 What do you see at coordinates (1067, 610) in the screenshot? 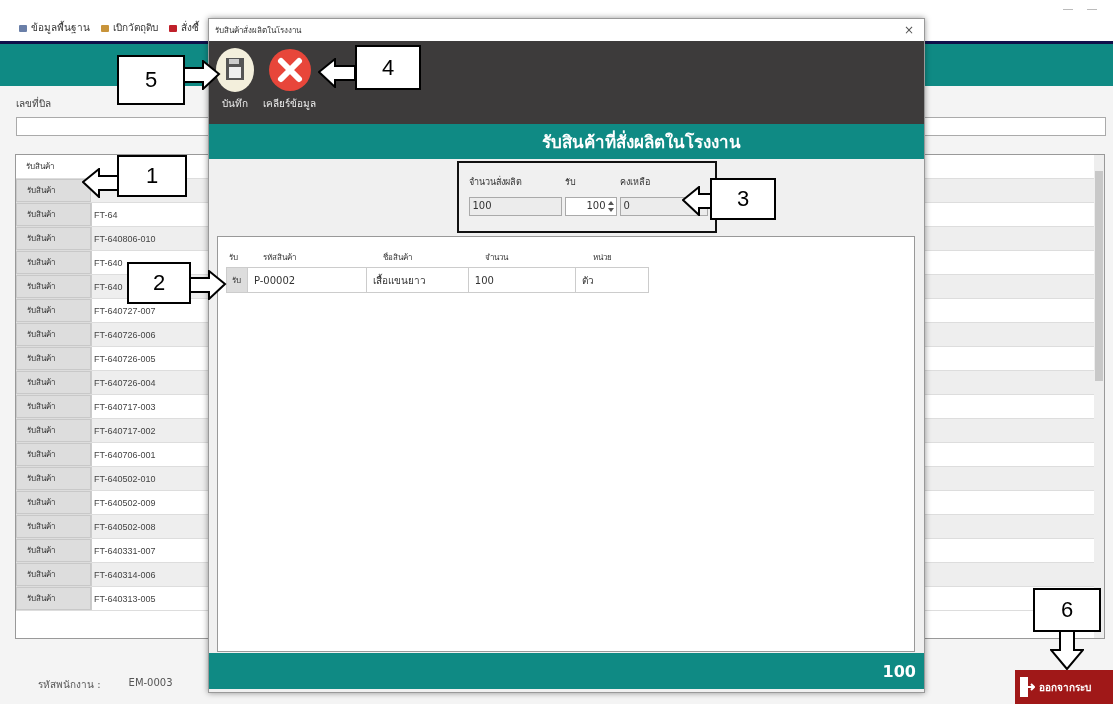
I see `callout-number: 6` at bounding box center [1067, 610].